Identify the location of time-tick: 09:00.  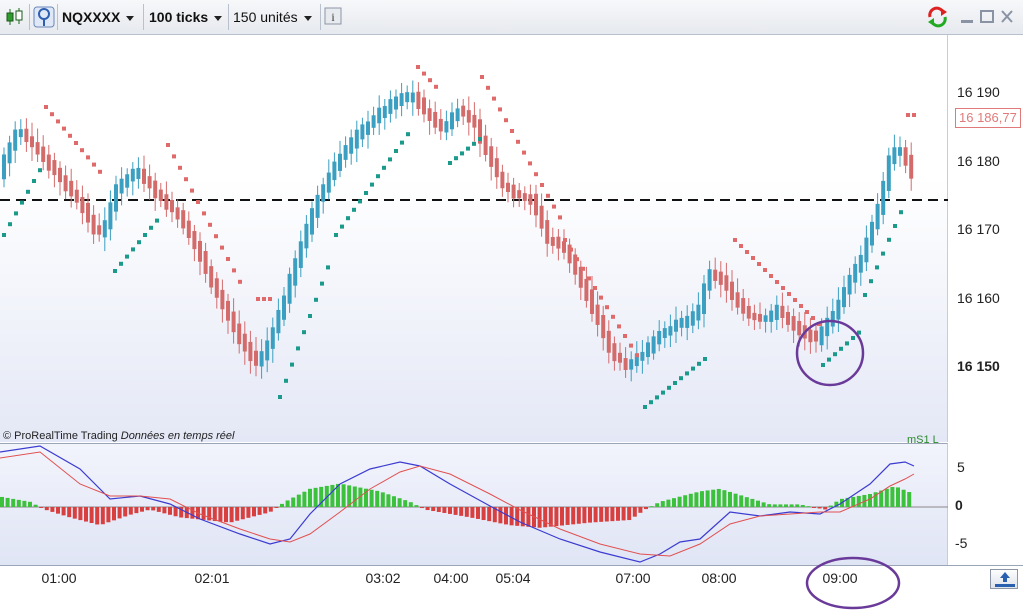
(840, 578).